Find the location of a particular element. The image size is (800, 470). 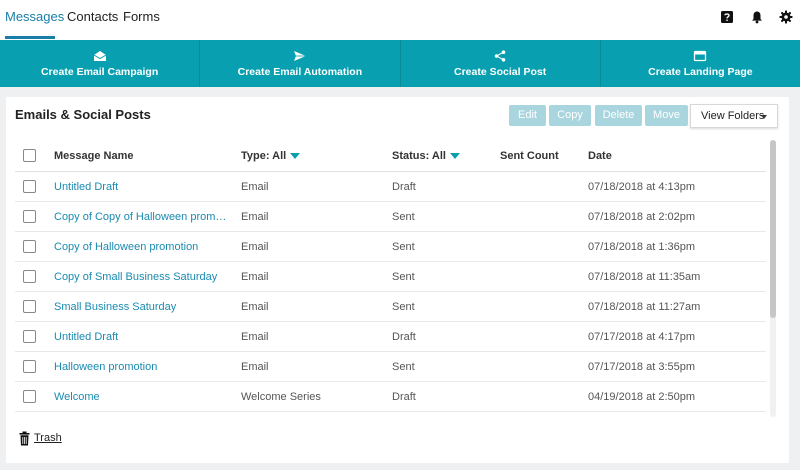

edit-button: Edit is located at coordinates (527, 115).